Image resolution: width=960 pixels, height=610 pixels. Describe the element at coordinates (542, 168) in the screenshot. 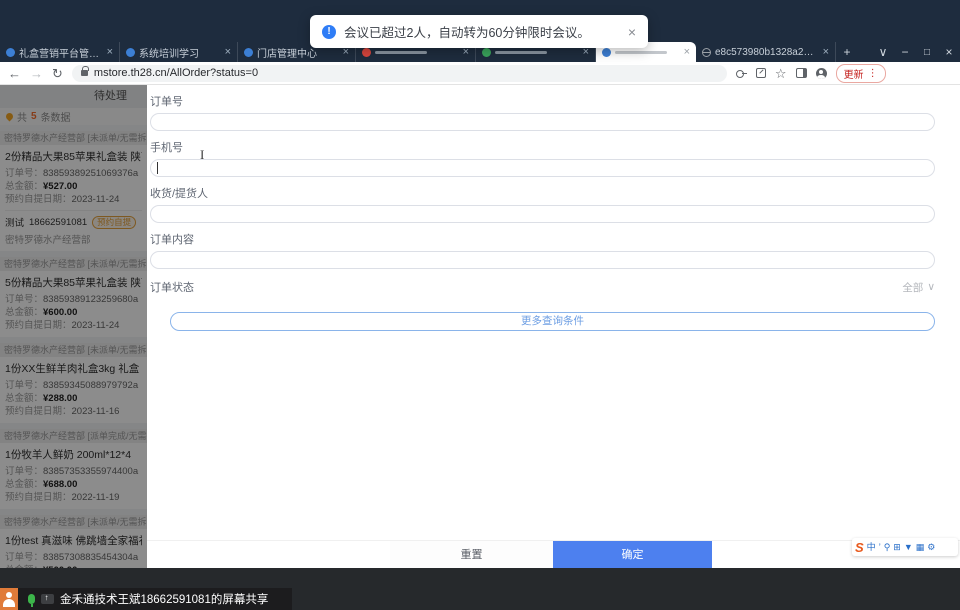

I see `phone-input` at that location.